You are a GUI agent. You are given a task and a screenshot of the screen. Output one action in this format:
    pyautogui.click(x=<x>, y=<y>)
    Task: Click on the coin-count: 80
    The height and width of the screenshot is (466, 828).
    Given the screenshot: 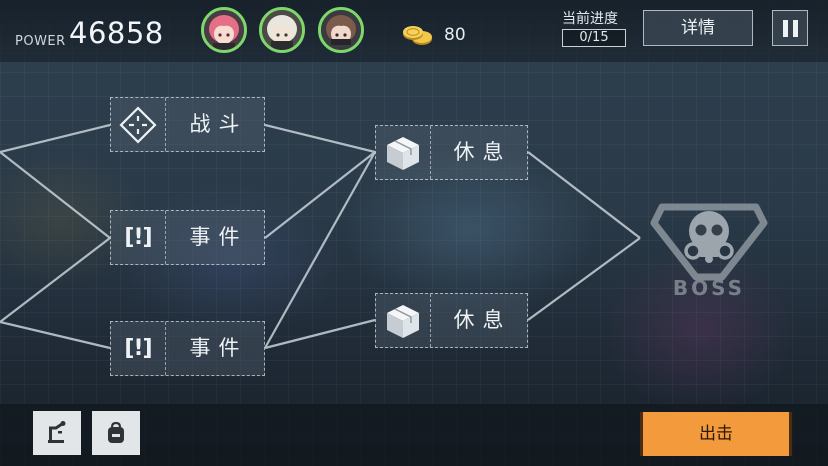 What is the action you would take?
    pyautogui.click(x=455, y=35)
    